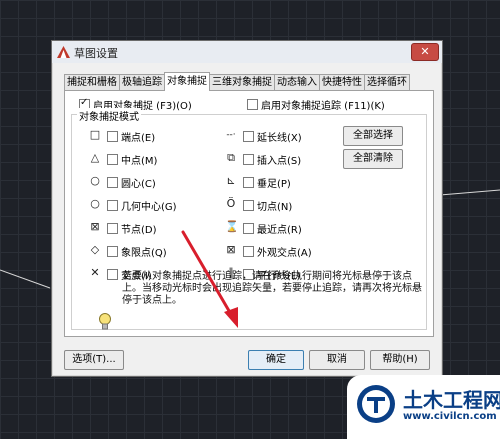 This screenshot has width=500, height=439. I want to click on tab-object-snap: 对象捕捉, so click(187, 81).